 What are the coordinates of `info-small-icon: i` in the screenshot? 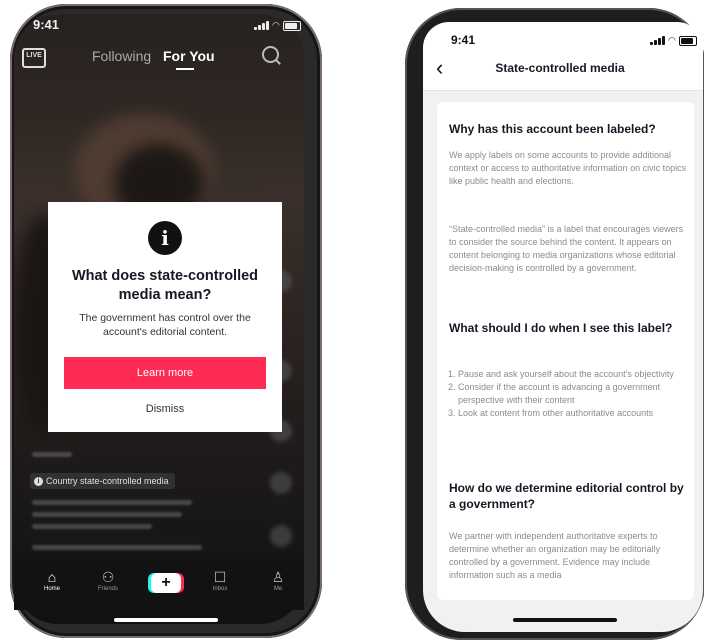 It's located at (38, 481).